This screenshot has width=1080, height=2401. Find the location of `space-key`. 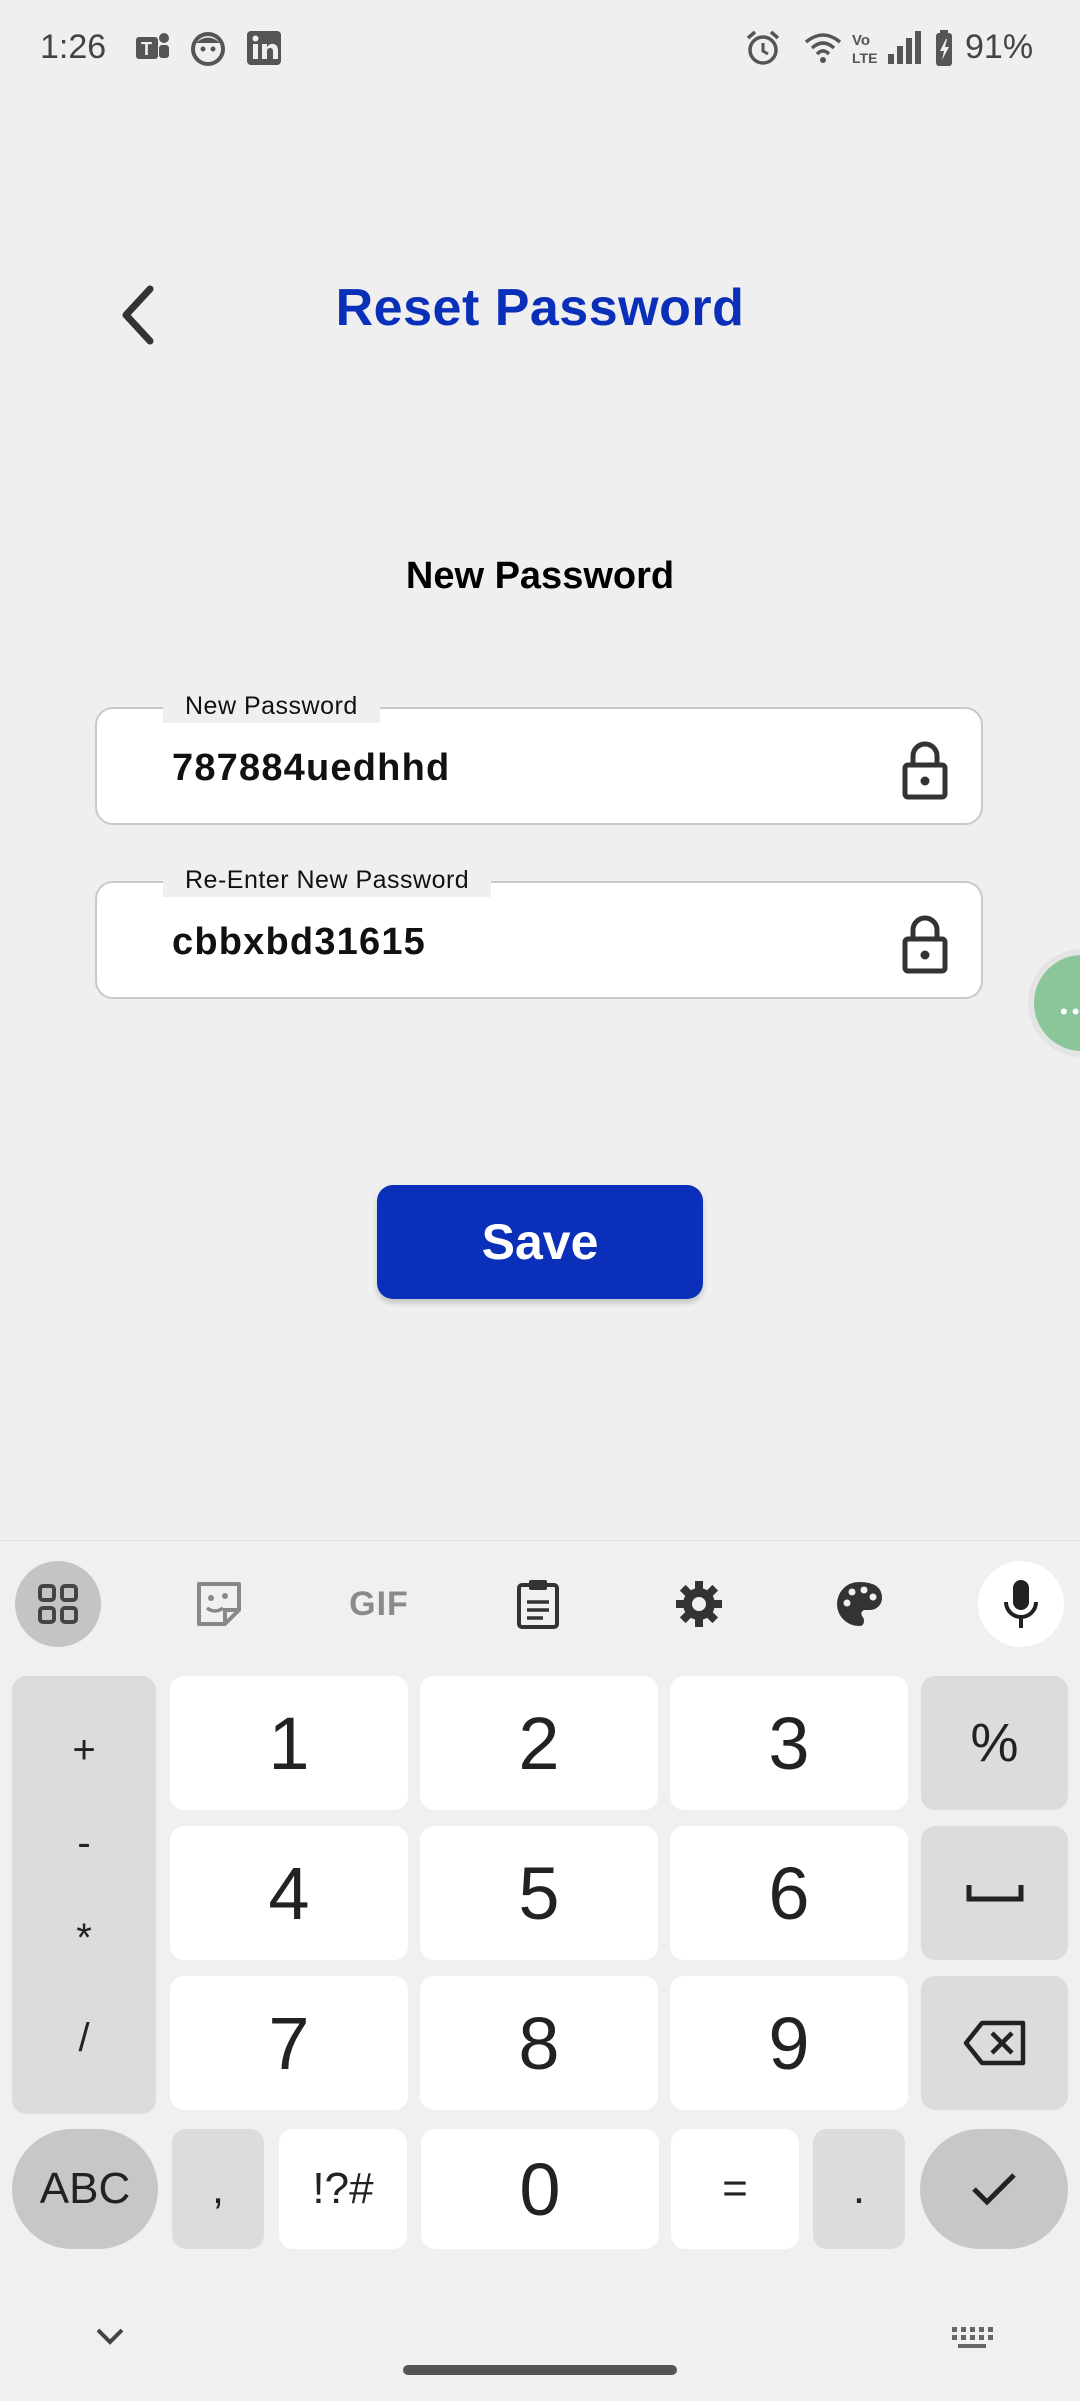

space-key is located at coordinates (994, 1893).